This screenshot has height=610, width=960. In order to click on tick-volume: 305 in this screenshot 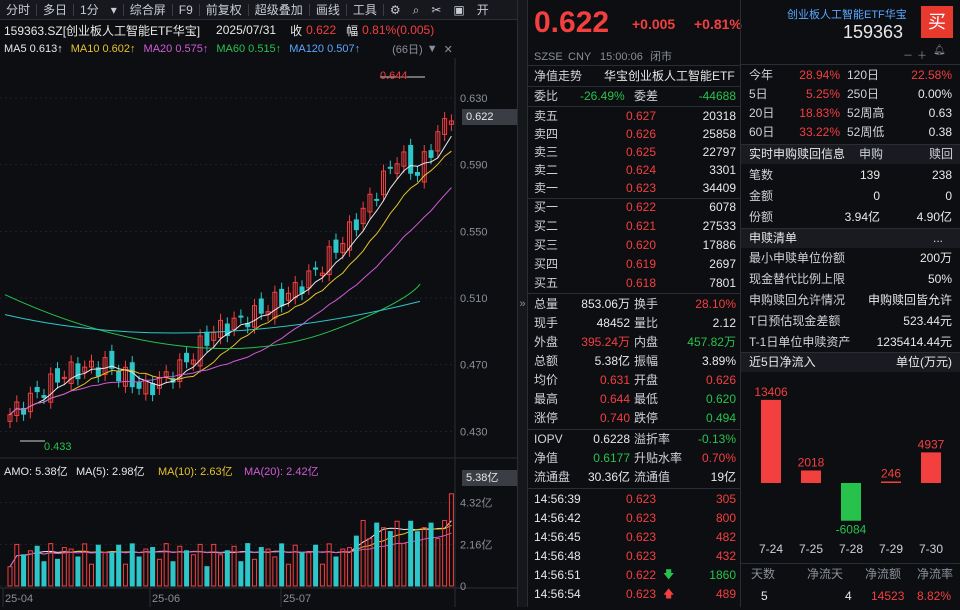, I will do `click(725, 499)`.